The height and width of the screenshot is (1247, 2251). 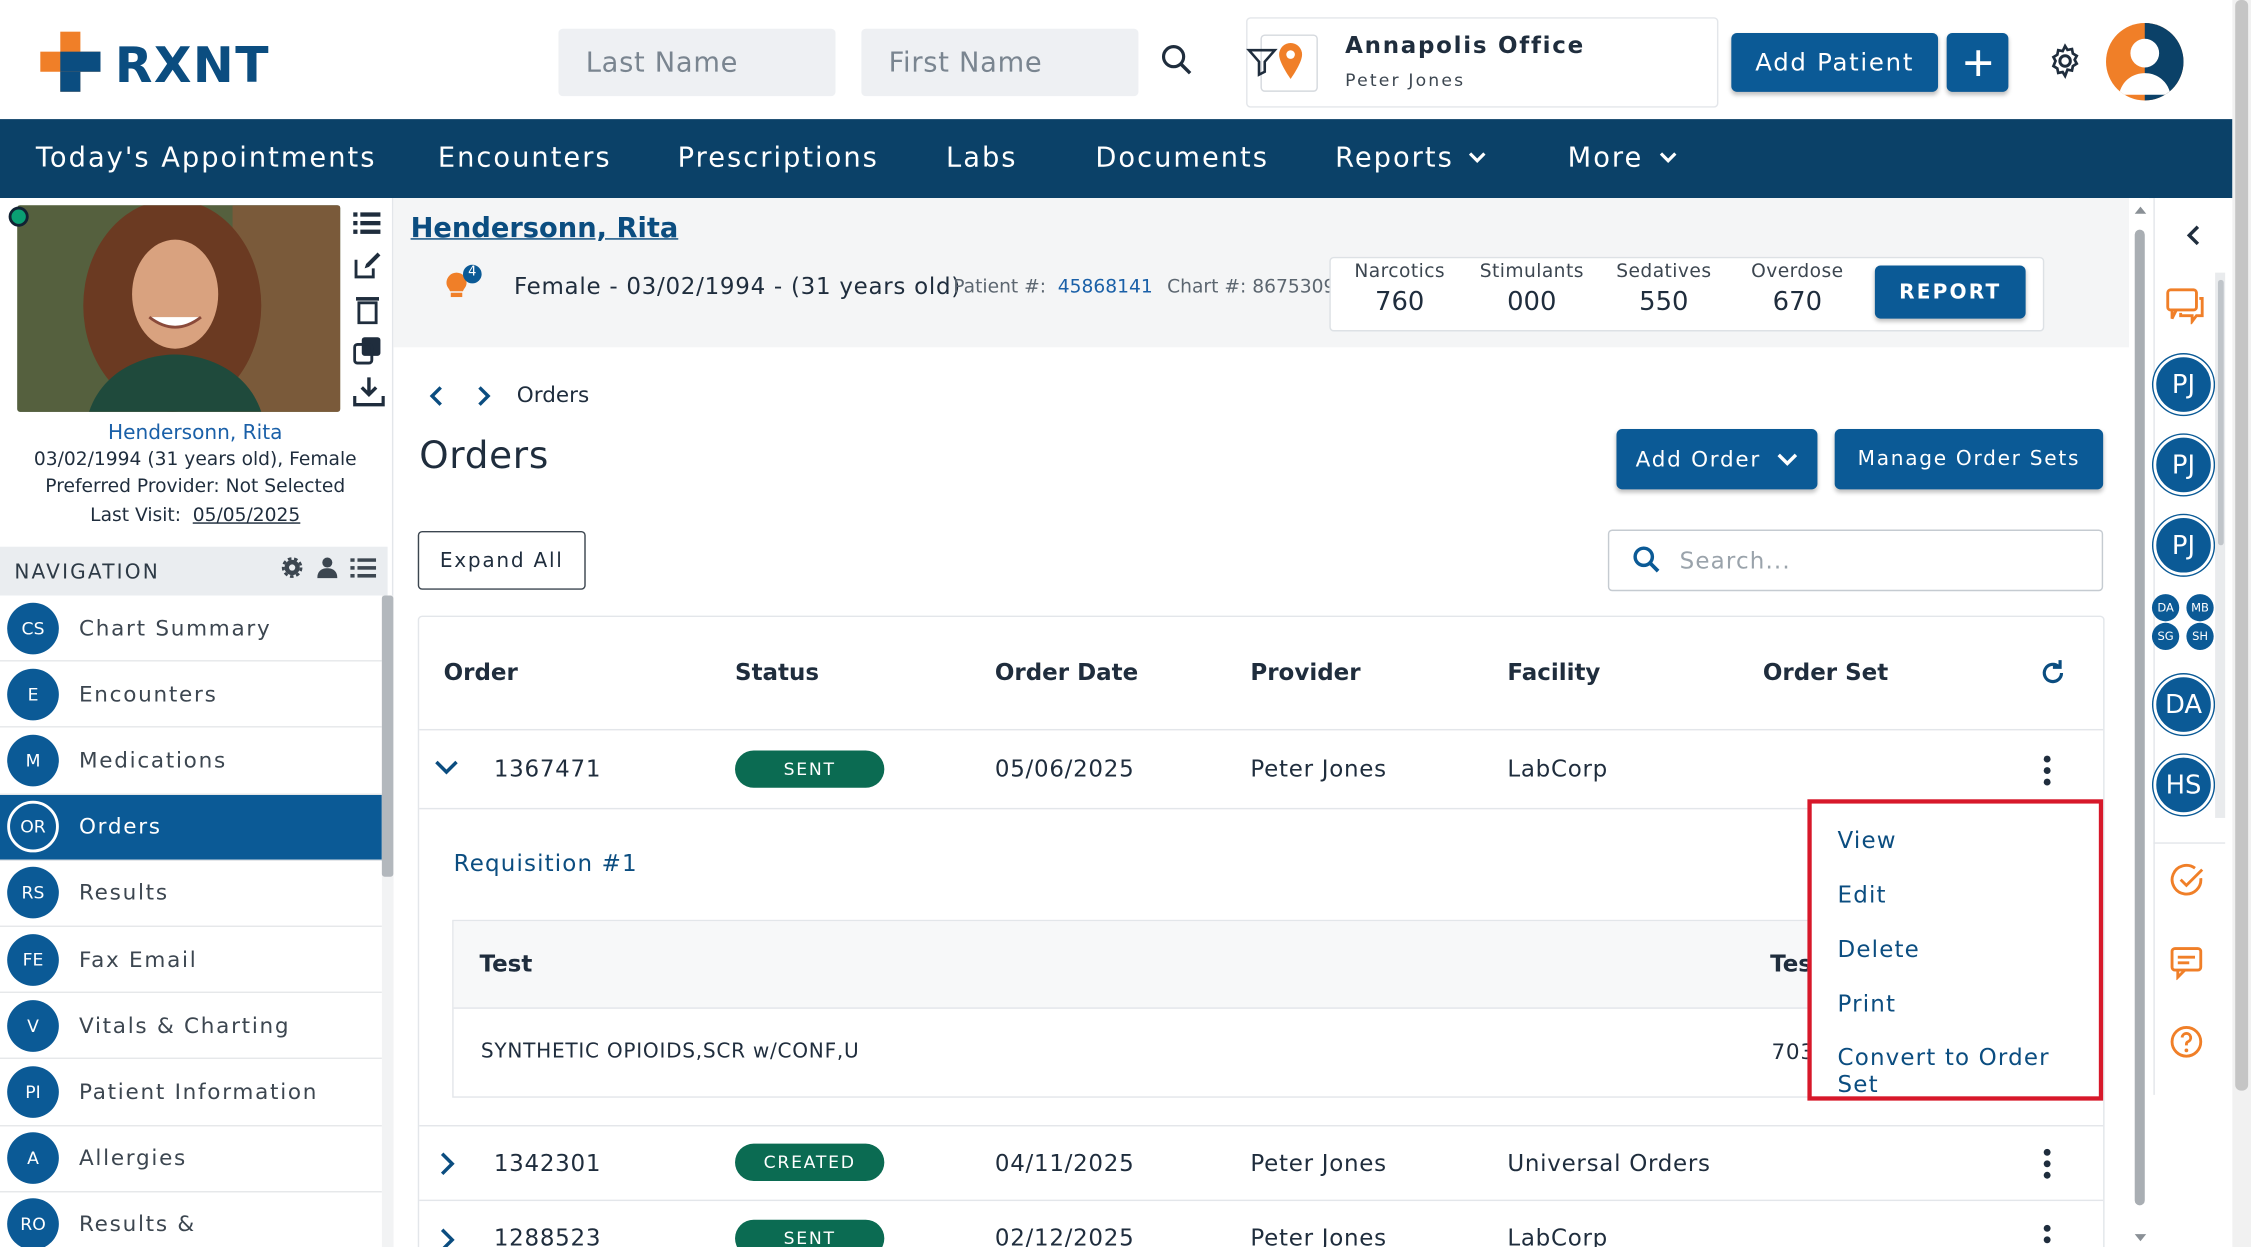 I want to click on reports-chevron-down-icon, so click(x=1477, y=157).